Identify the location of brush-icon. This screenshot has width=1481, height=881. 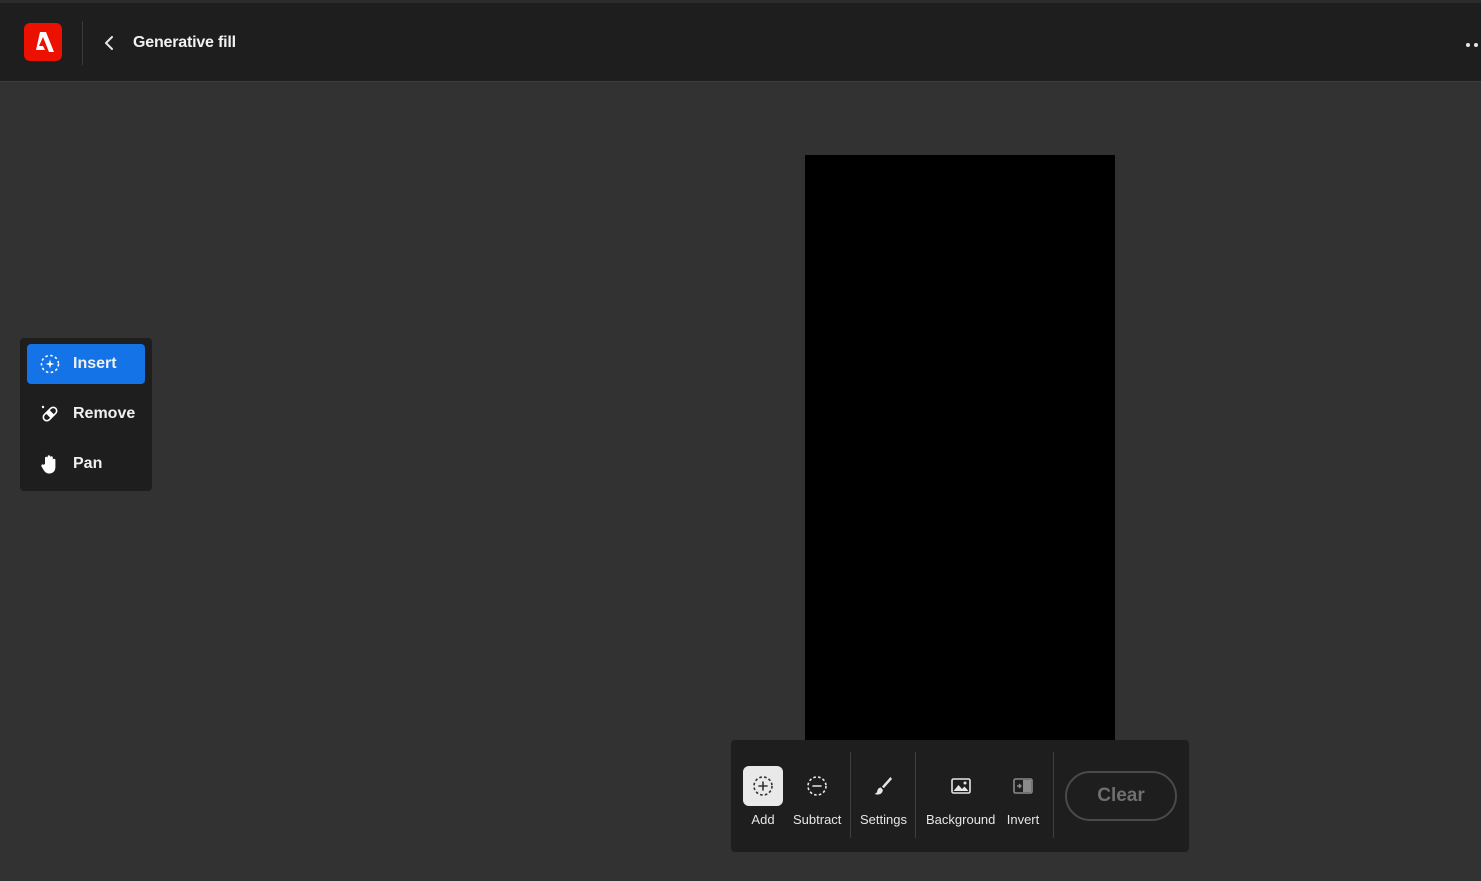
(883, 786).